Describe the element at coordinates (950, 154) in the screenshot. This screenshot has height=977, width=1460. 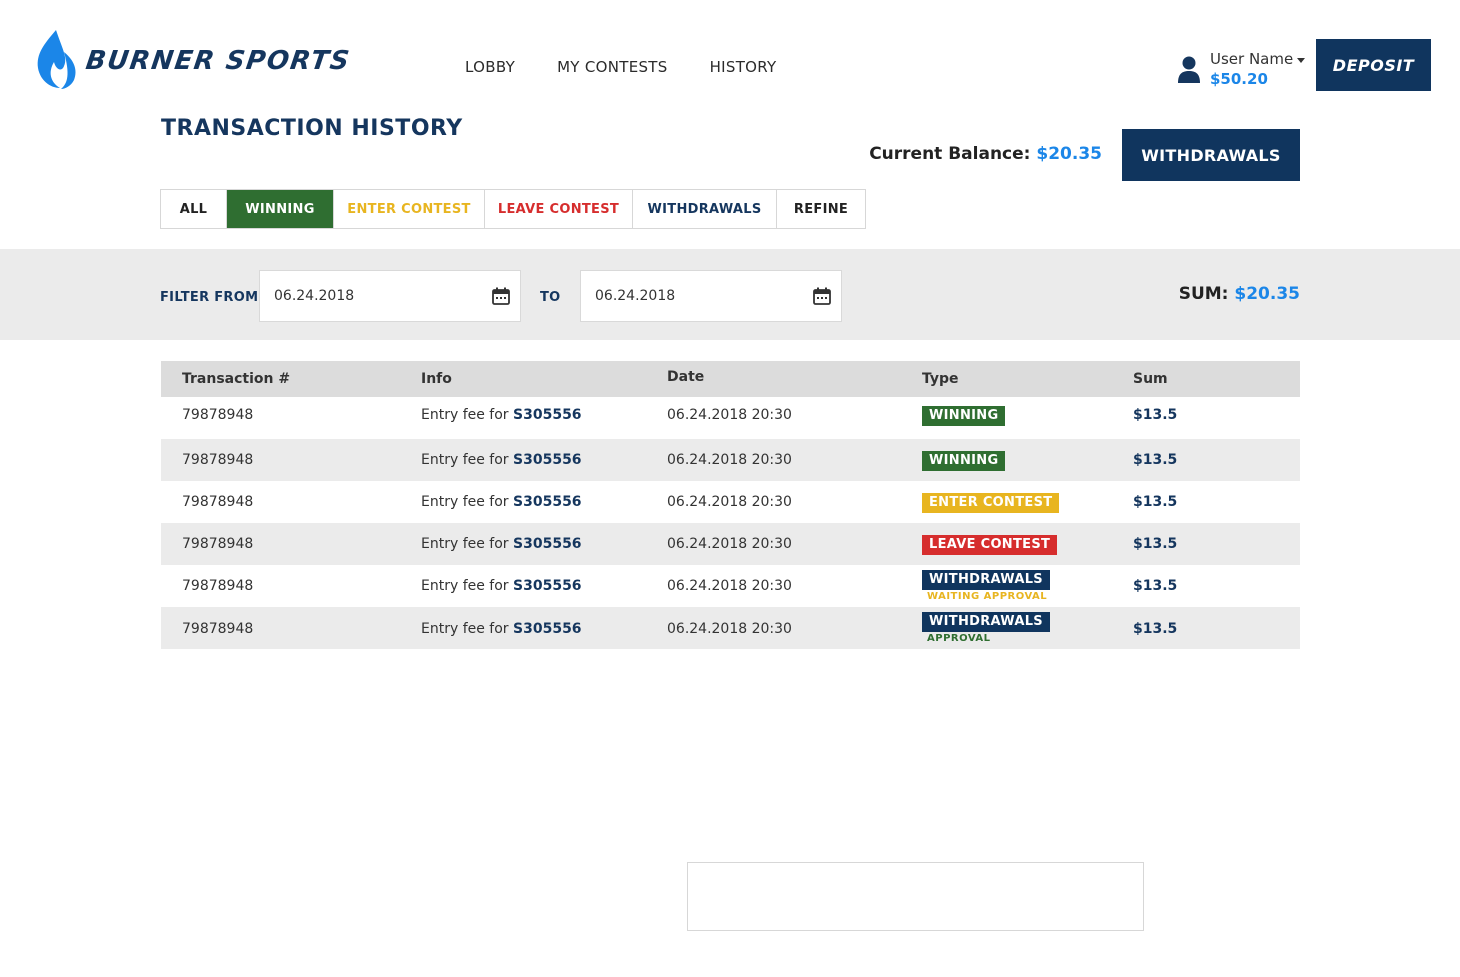
I see `current-balance-label: Current Balance:` at that location.